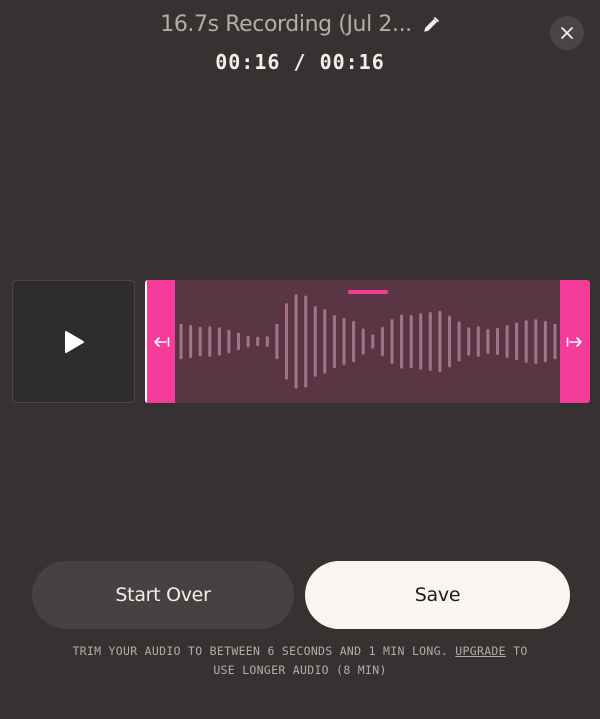 The width and height of the screenshot is (600, 719). I want to click on play-button, so click(73, 341).